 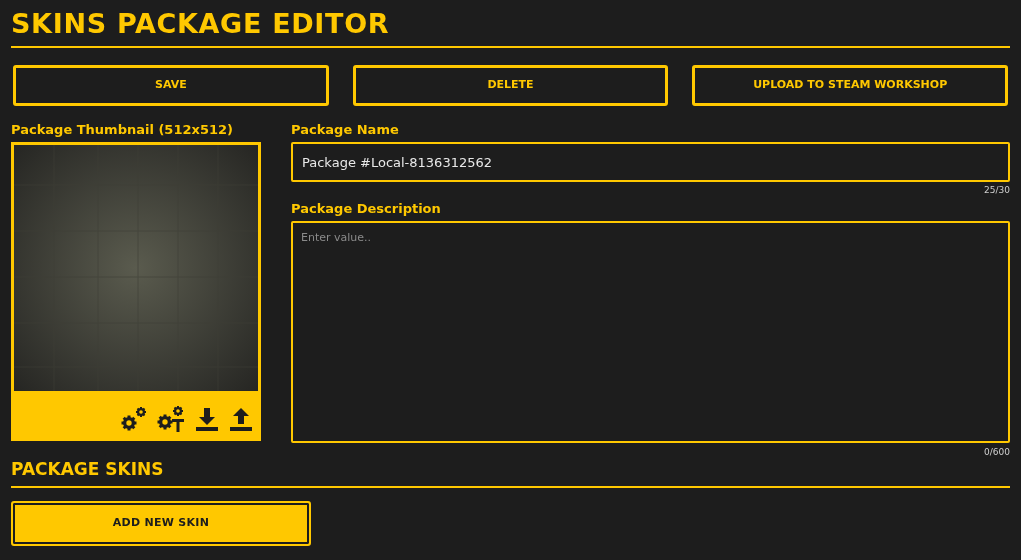 What do you see at coordinates (171, 85) in the screenshot?
I see `action-button: SAVE` at bounding box center [171, 85].